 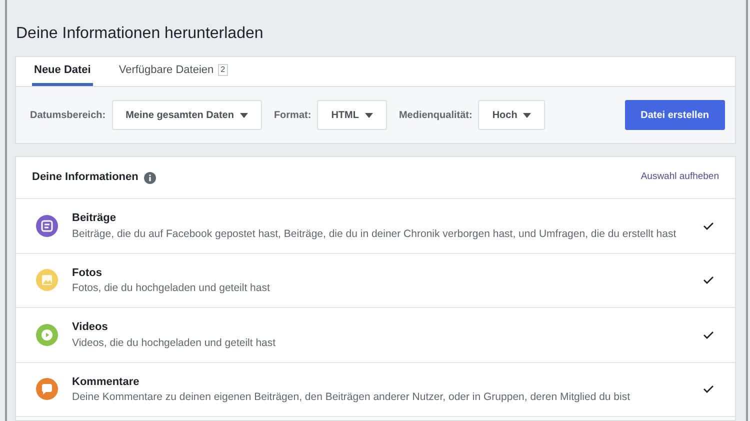 I want to click on item-title: Kommentare, so click(x=106, y=382).